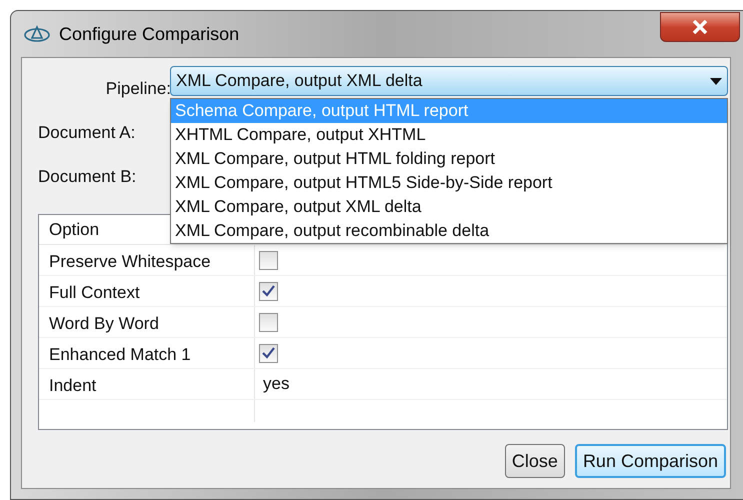 This screenshot has height=500, width=743. I want to click on pipeline-dropdown: XML Compare, output XML delta, so click(449, 81).